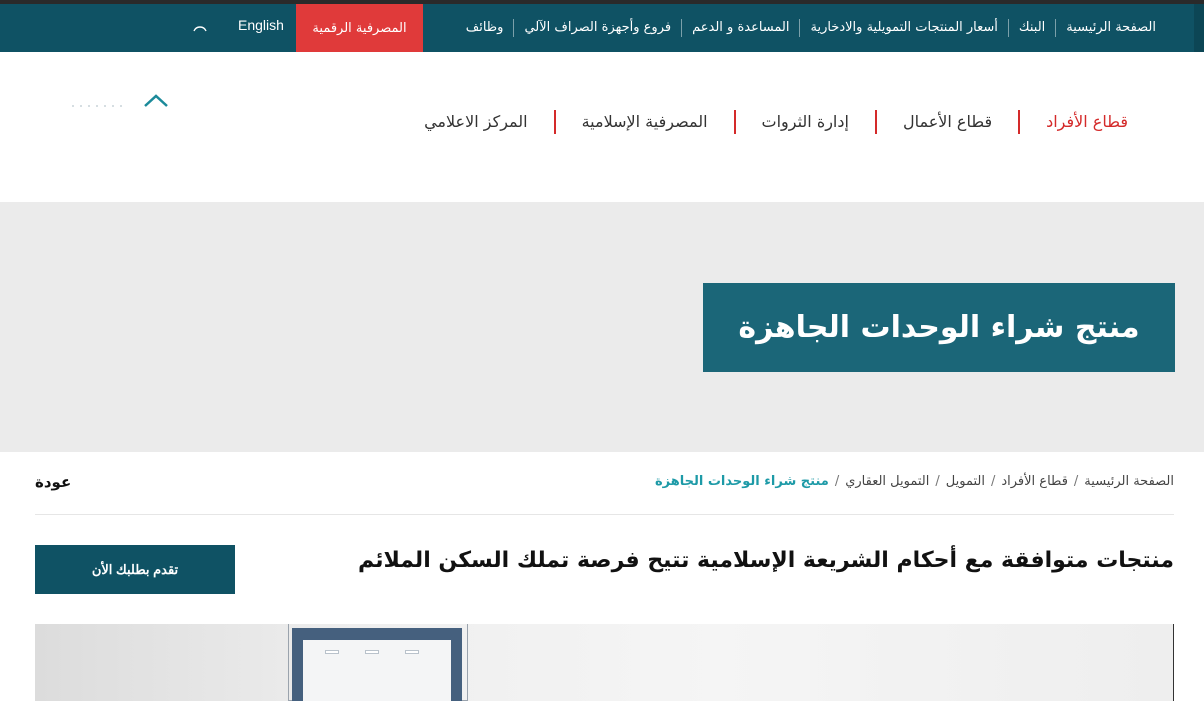 The width and height of the screenshot is (1204, 701). I want to click on hero-title-box: منتج شراء الوحدات الجاهزة, so click(939, 327).